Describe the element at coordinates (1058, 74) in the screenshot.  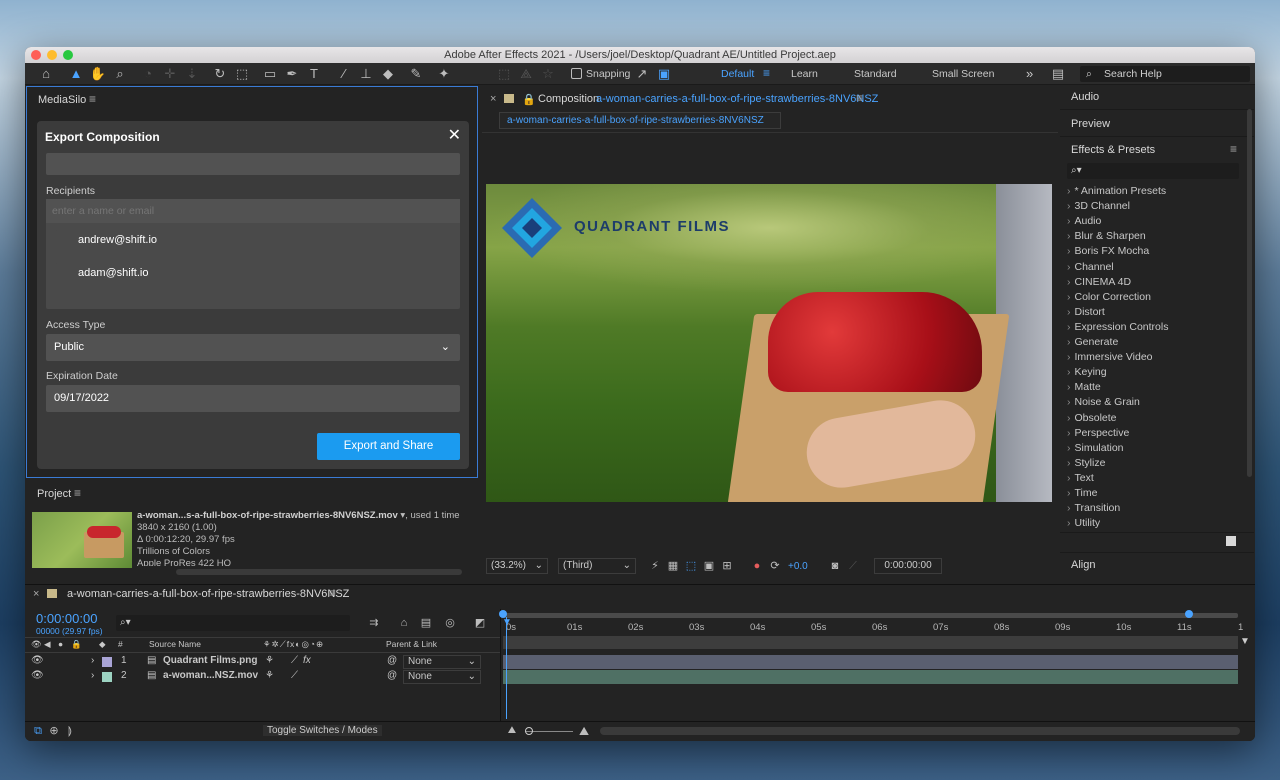
I see `sync-settings-icon: ▤` at that location.